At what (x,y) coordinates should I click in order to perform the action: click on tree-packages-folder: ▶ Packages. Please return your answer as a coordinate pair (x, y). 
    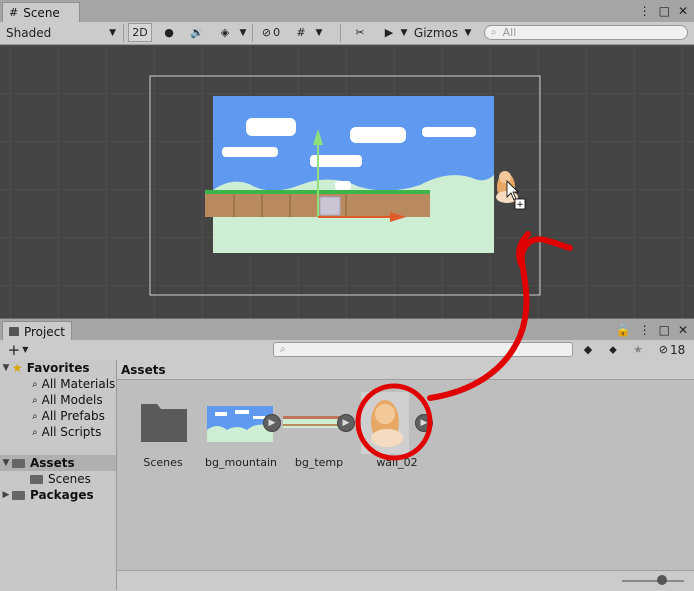
    Looking at the image, I should click on (58, 495).